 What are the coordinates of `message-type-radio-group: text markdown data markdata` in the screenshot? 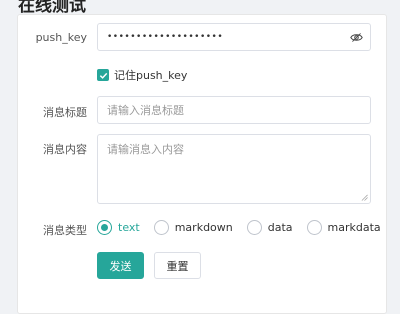 It's located at (246, 227).